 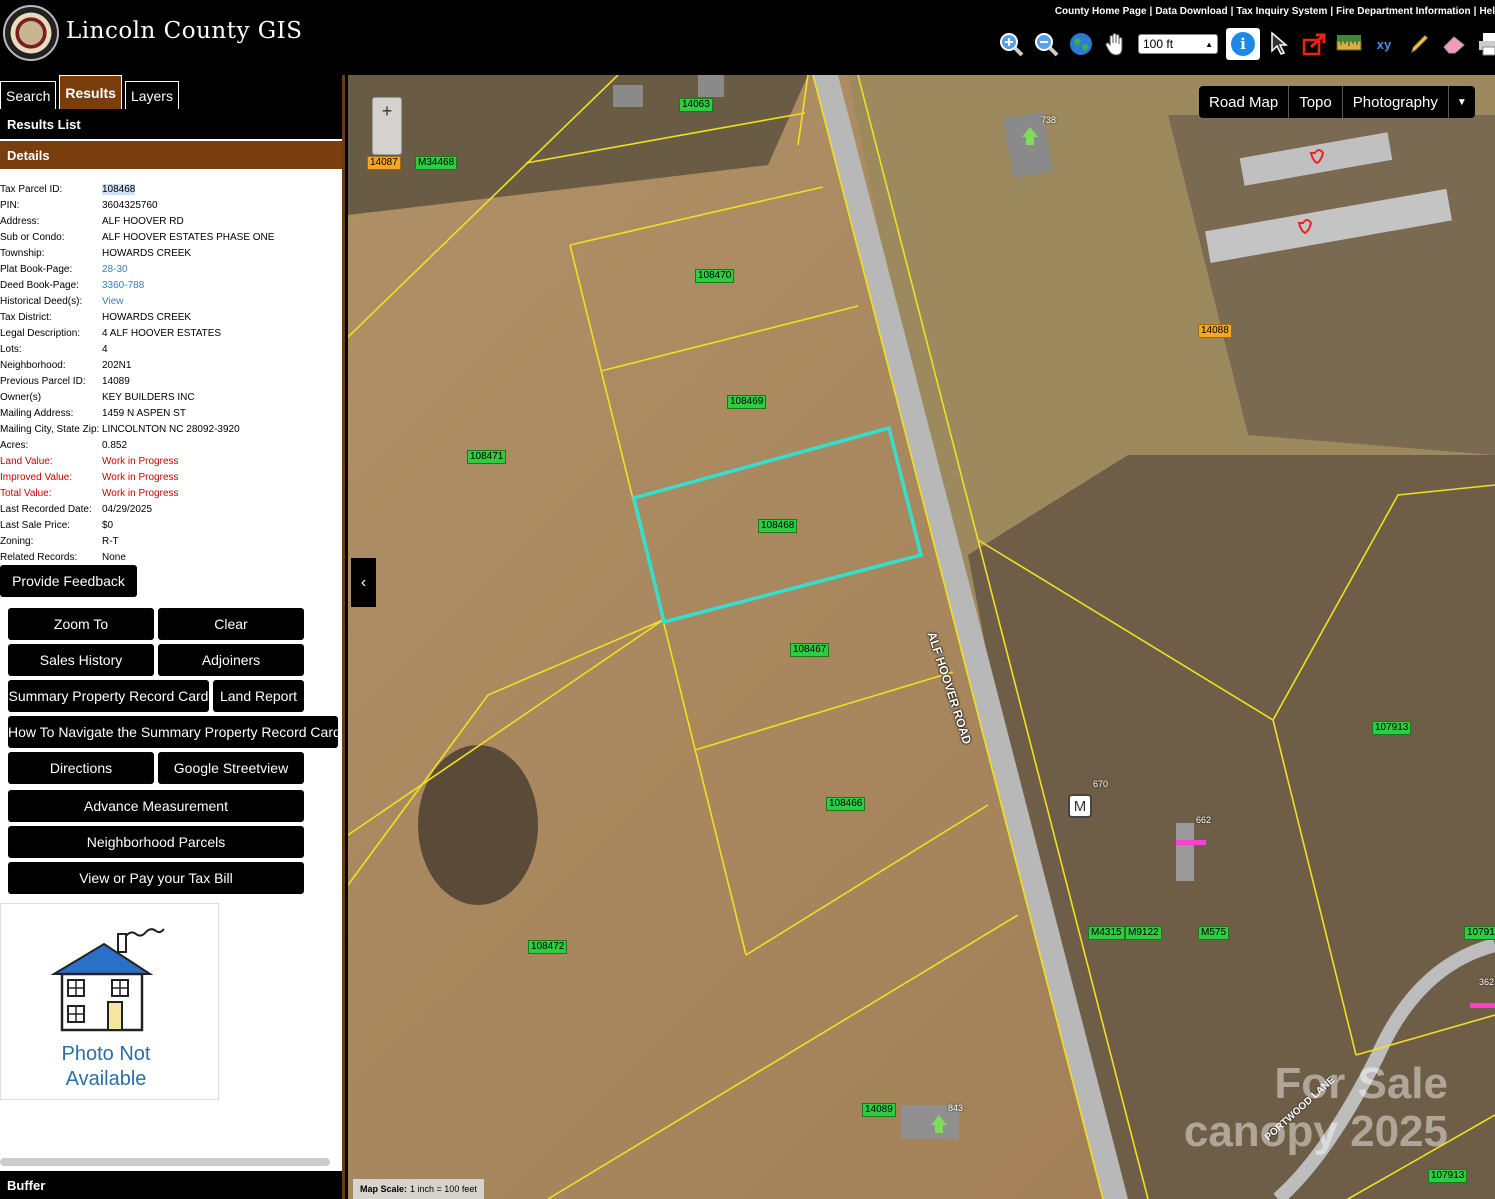 What do you see at coordinates (81, 660) in the screenshot?
I see `sales-history-button: Sales History` at bounding box center [81, 660].